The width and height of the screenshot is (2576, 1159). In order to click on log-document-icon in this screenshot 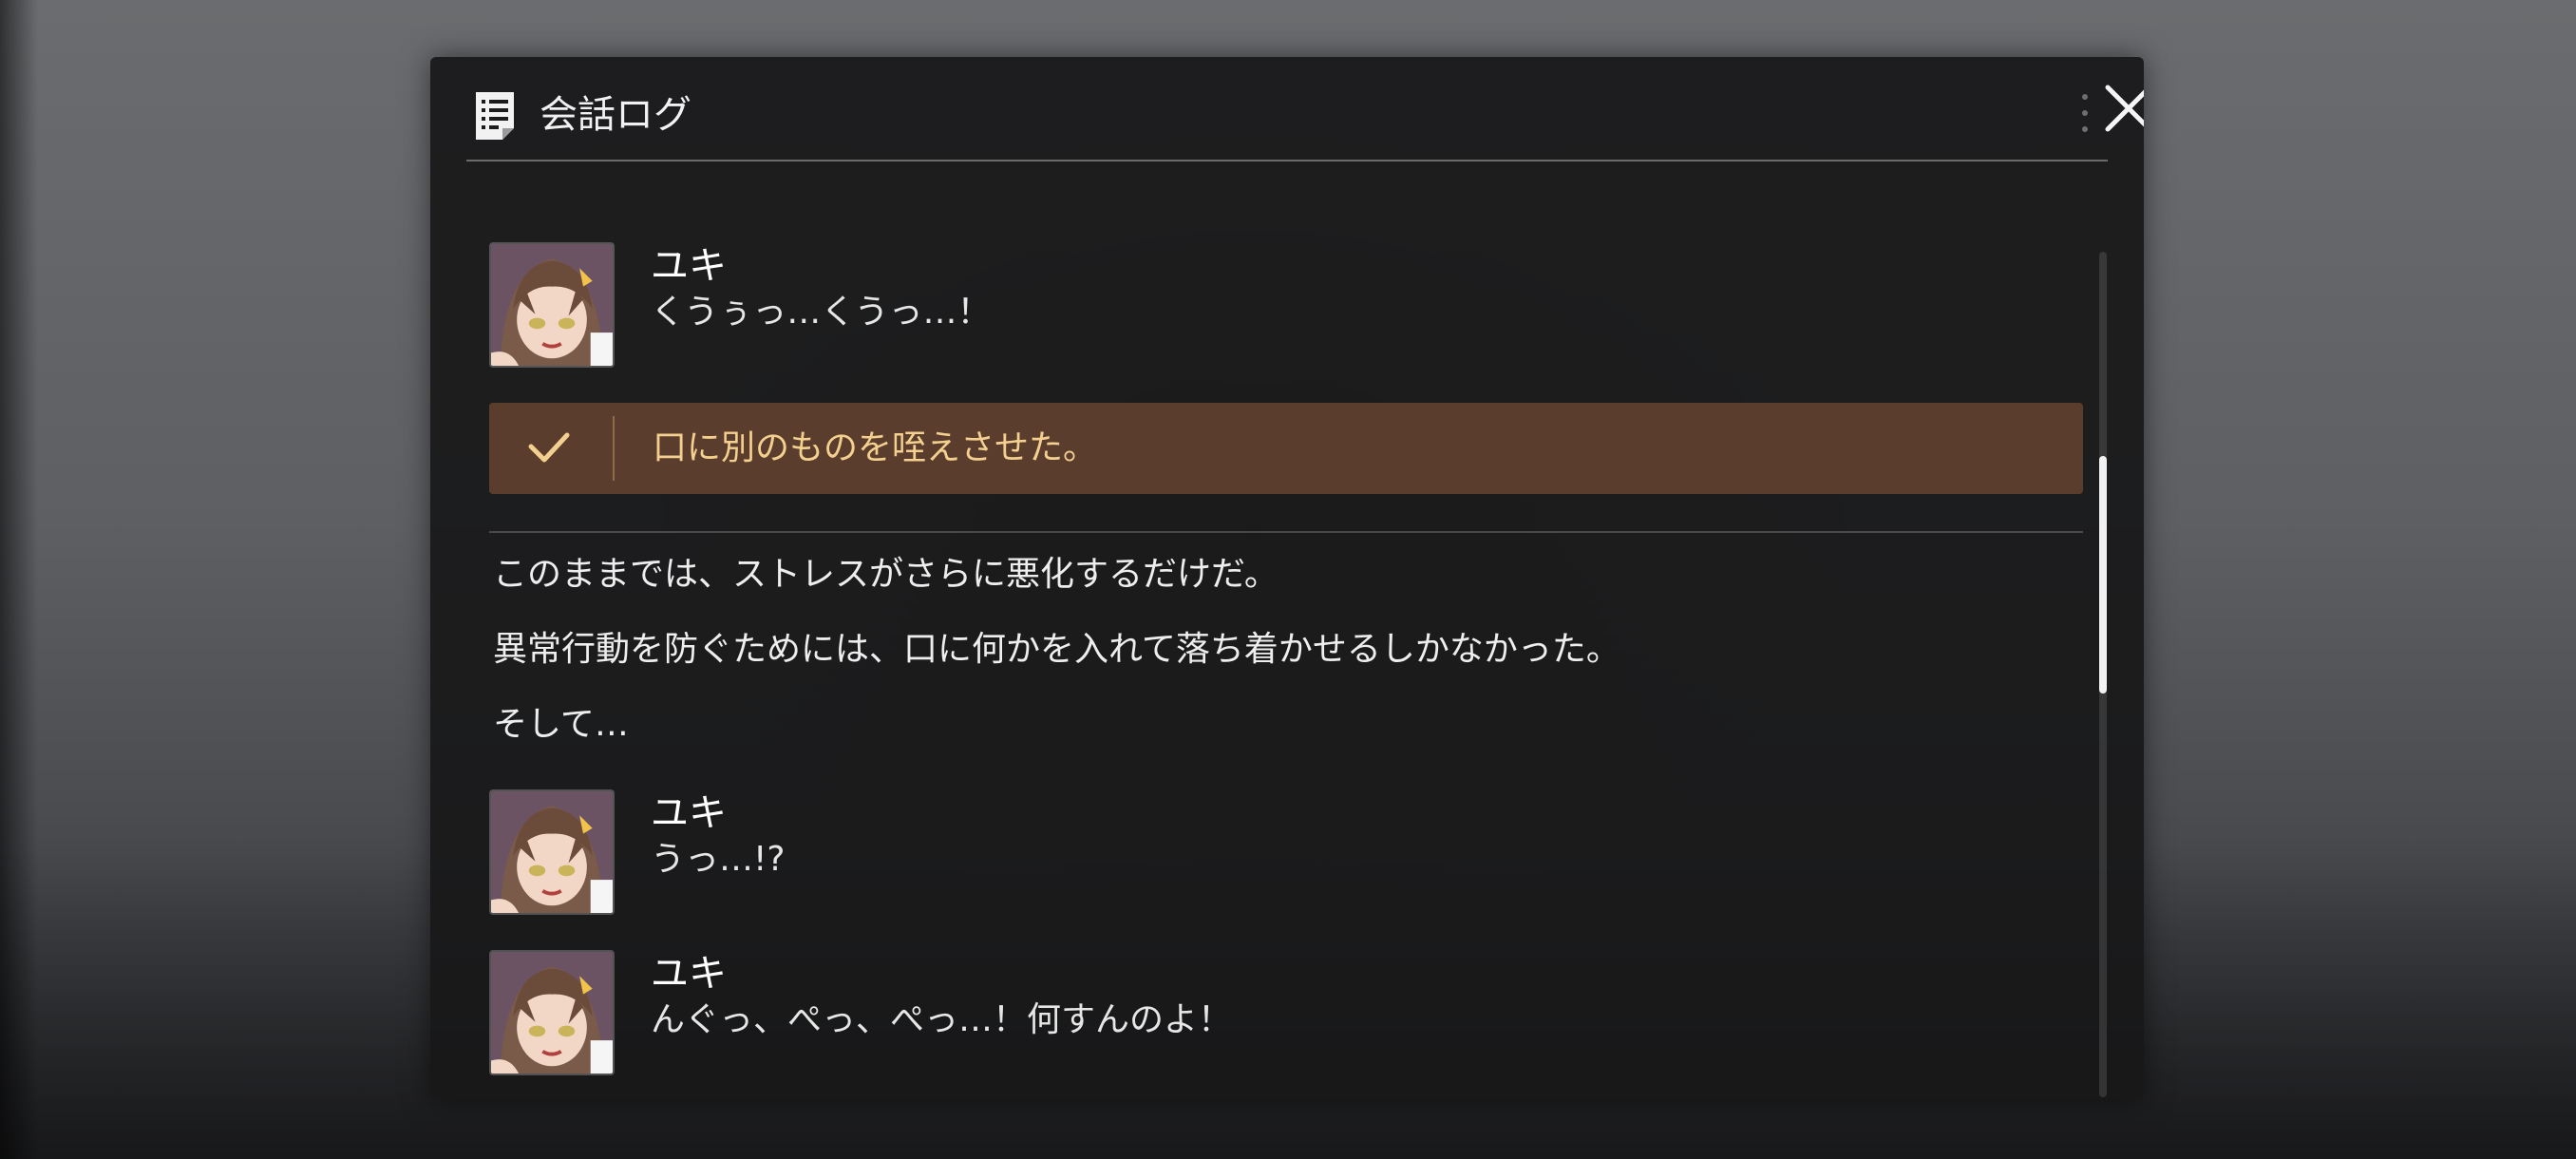, I will do `click(495, 116)`.